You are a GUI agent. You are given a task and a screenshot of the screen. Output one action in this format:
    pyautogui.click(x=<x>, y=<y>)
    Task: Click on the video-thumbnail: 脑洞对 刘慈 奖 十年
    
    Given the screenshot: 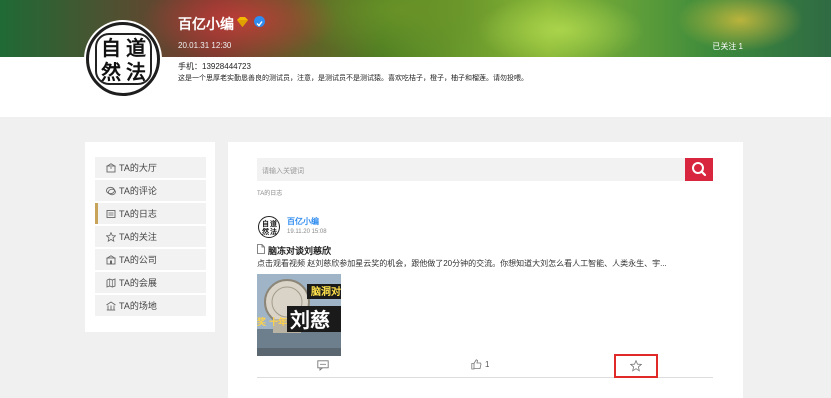 What is the action you would take?
    pyautogui.click(x=299, y=315)
    